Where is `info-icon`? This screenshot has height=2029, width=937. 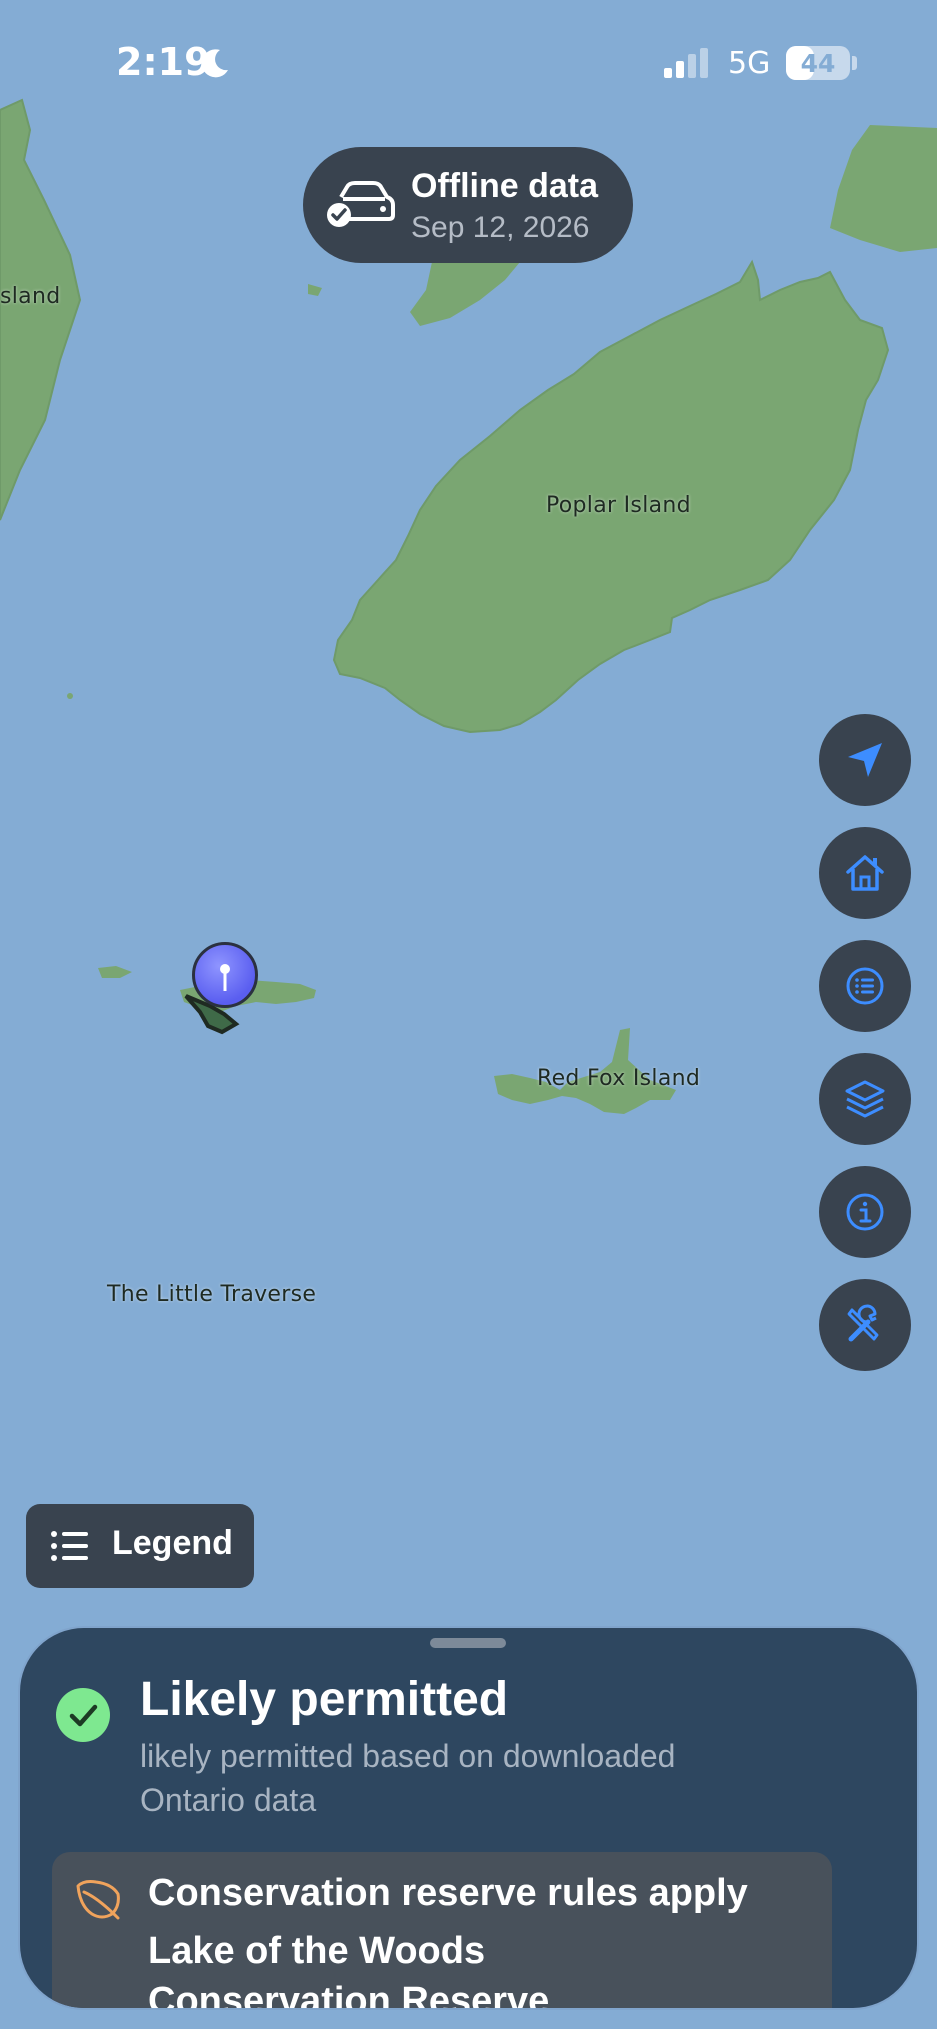 info-icon is located at coordinates (865, 1212).